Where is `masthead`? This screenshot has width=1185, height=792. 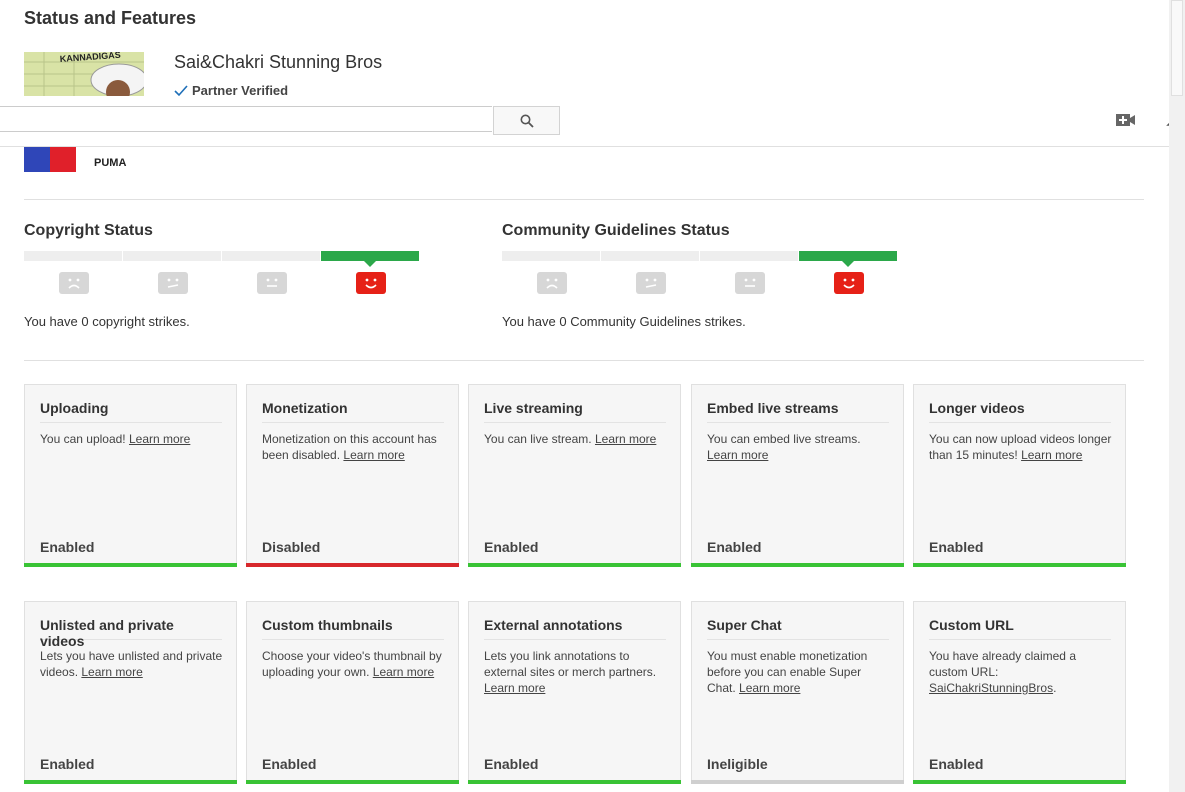
masthead is located at coordinates (592, 121).